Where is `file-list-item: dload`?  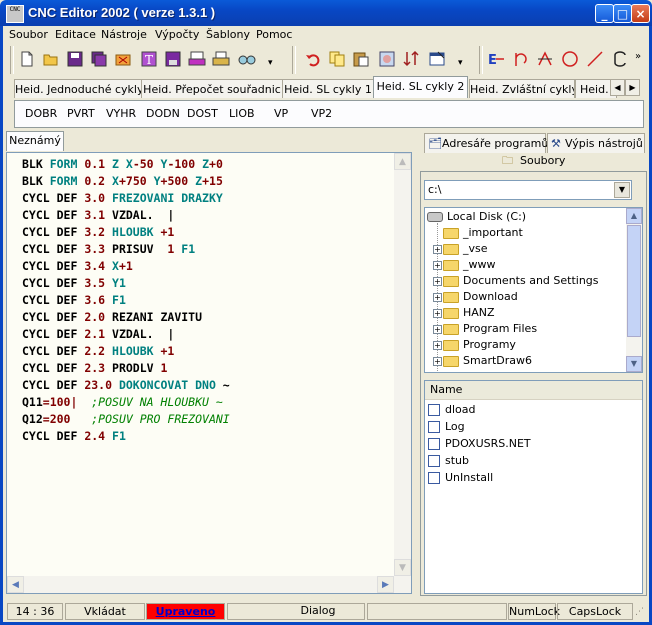
file-list-item: dload is located at coordinates (452, 409).